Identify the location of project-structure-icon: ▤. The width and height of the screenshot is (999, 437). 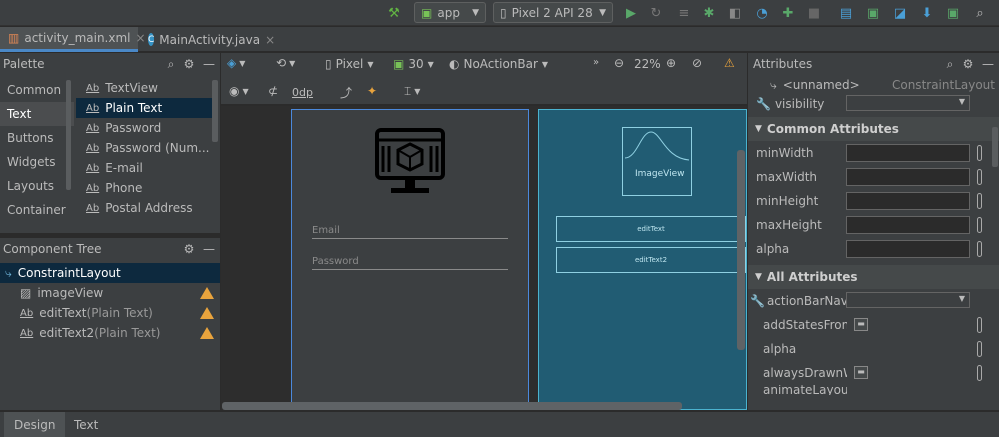
(846, 13).